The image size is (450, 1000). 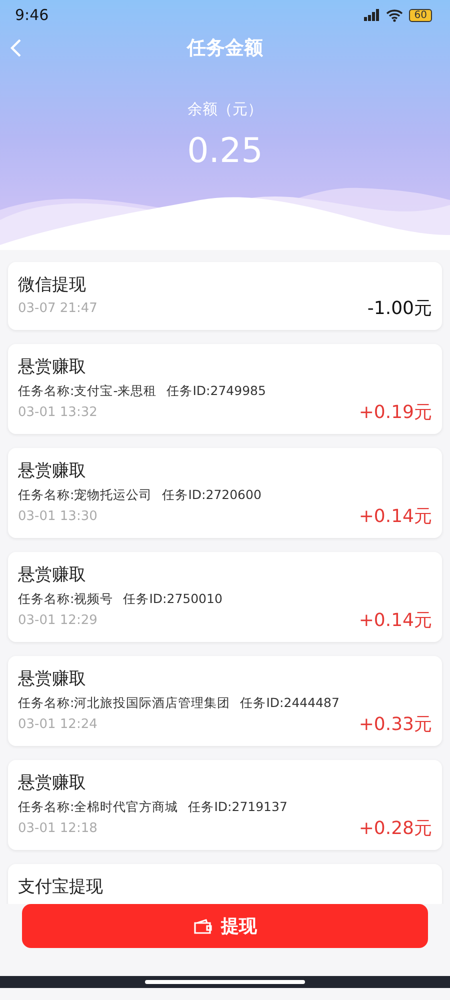 What do you see at coordinates (372, 15) in the screenshot?
I see `signal-icon` at bounding box center [372, 15].